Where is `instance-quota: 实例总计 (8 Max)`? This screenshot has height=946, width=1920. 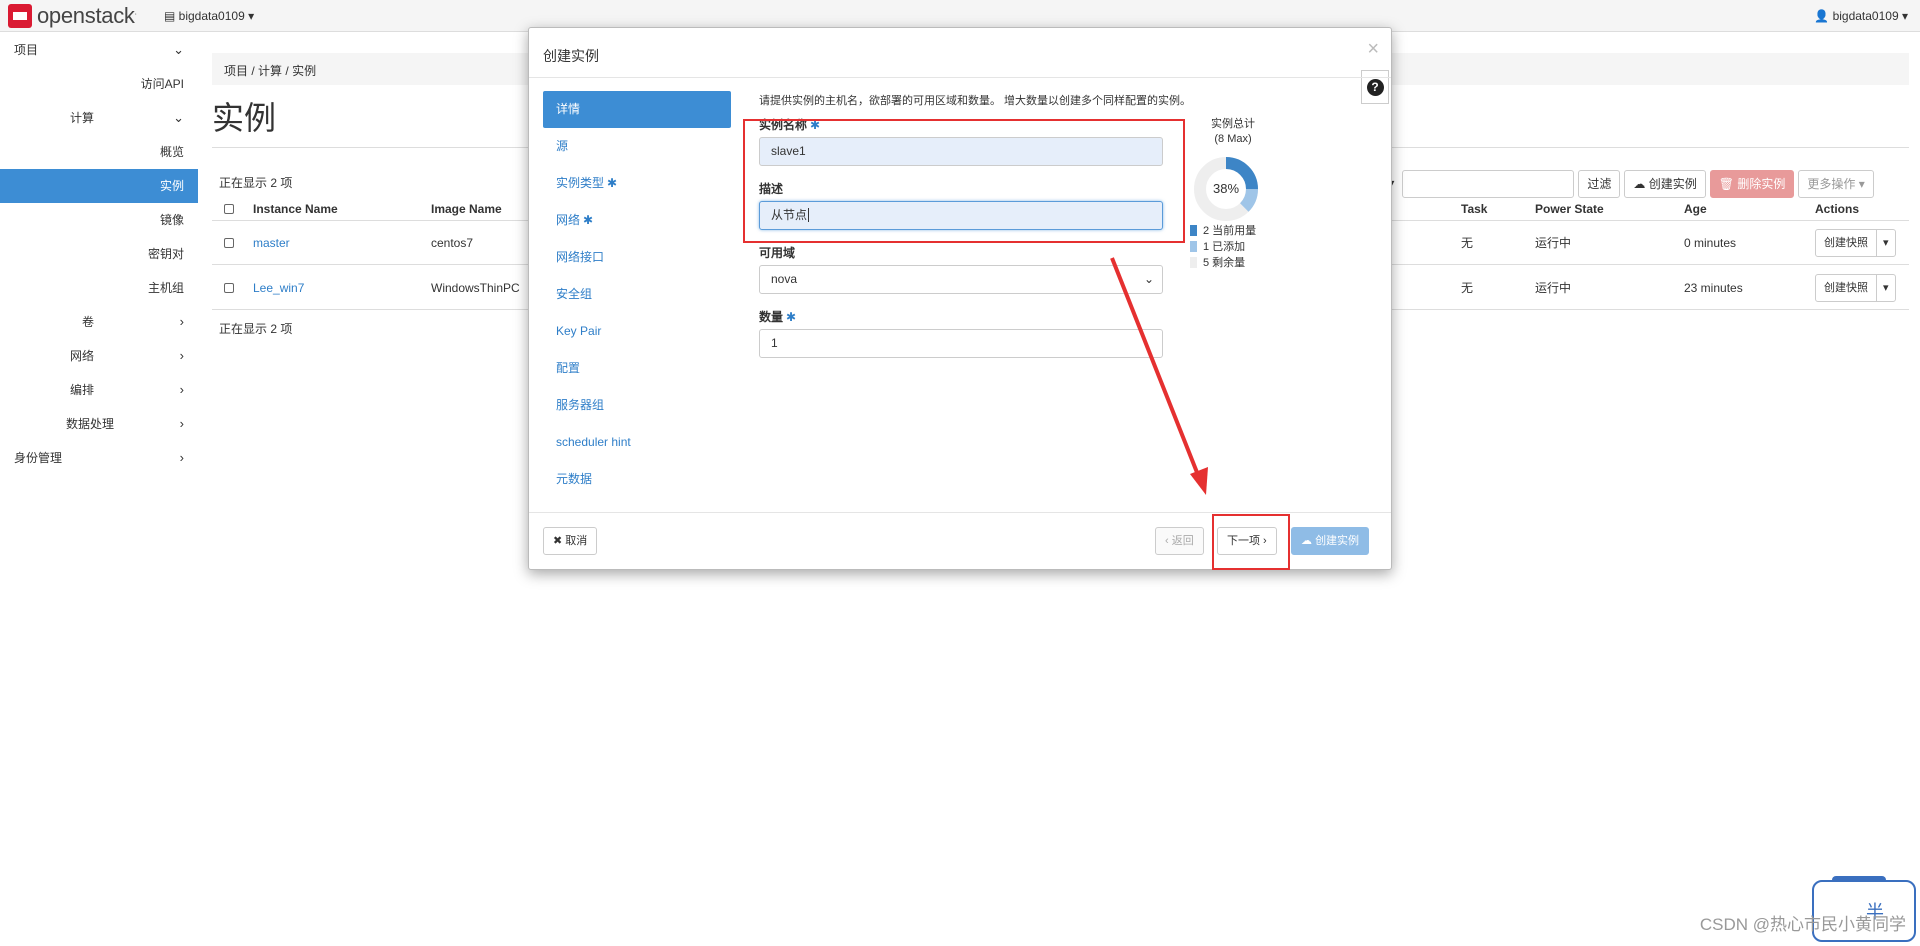 instance-quota: 实例总计 (8 Max) is located at coordinates (1233, 132).